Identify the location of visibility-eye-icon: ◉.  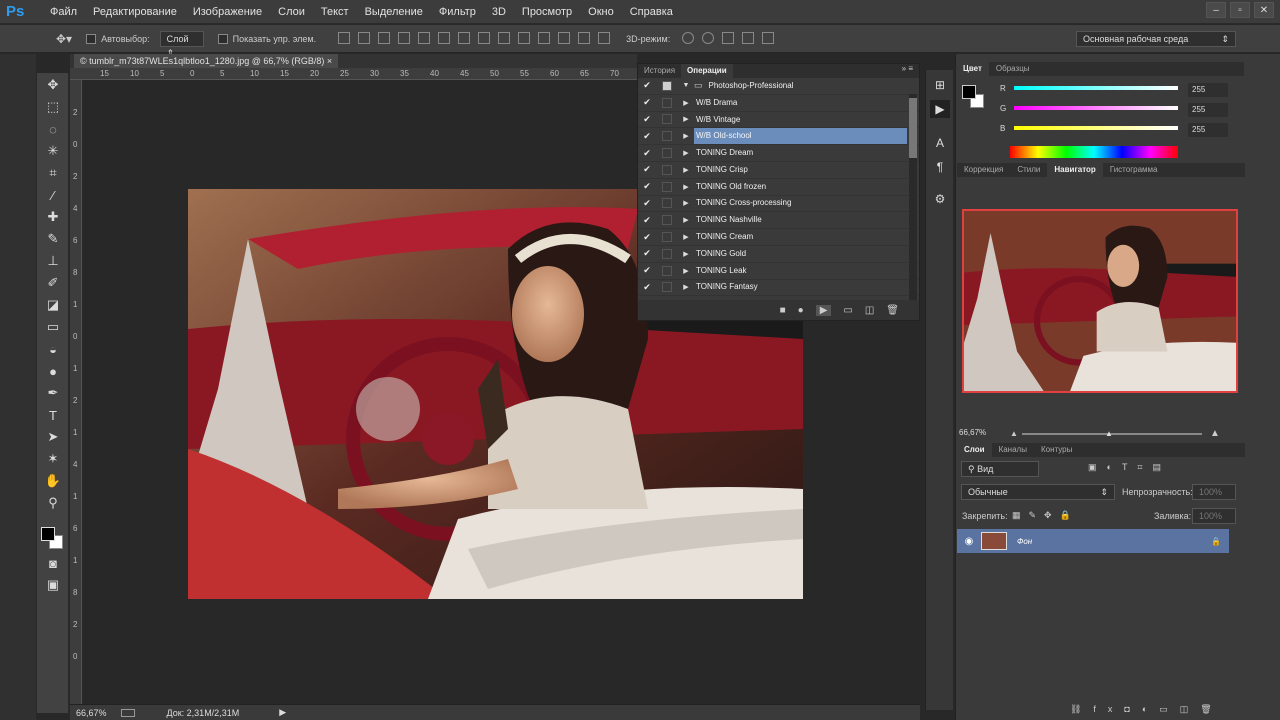
(969, 541).